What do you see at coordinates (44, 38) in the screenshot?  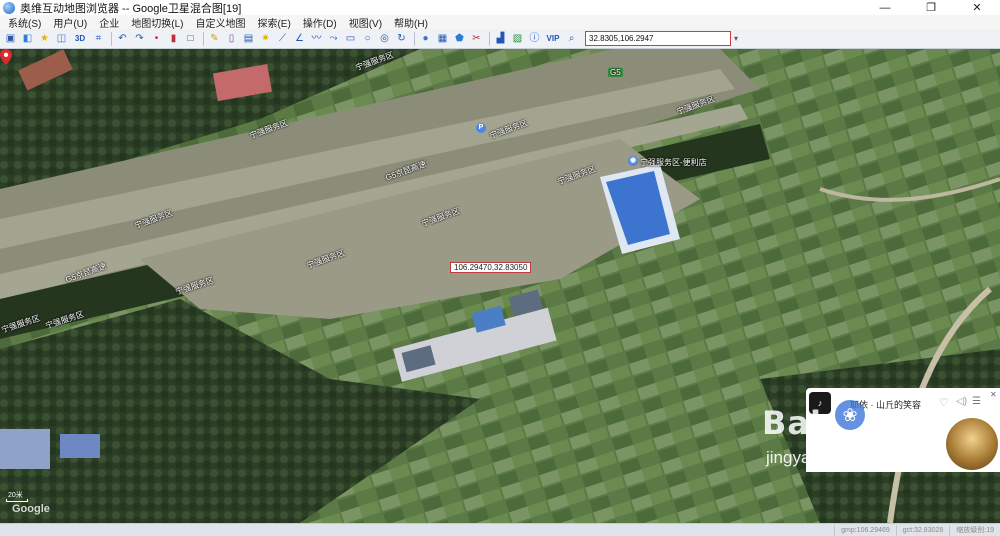 I see `favorite-star-icon: ★` at bounding box center [44, 38].